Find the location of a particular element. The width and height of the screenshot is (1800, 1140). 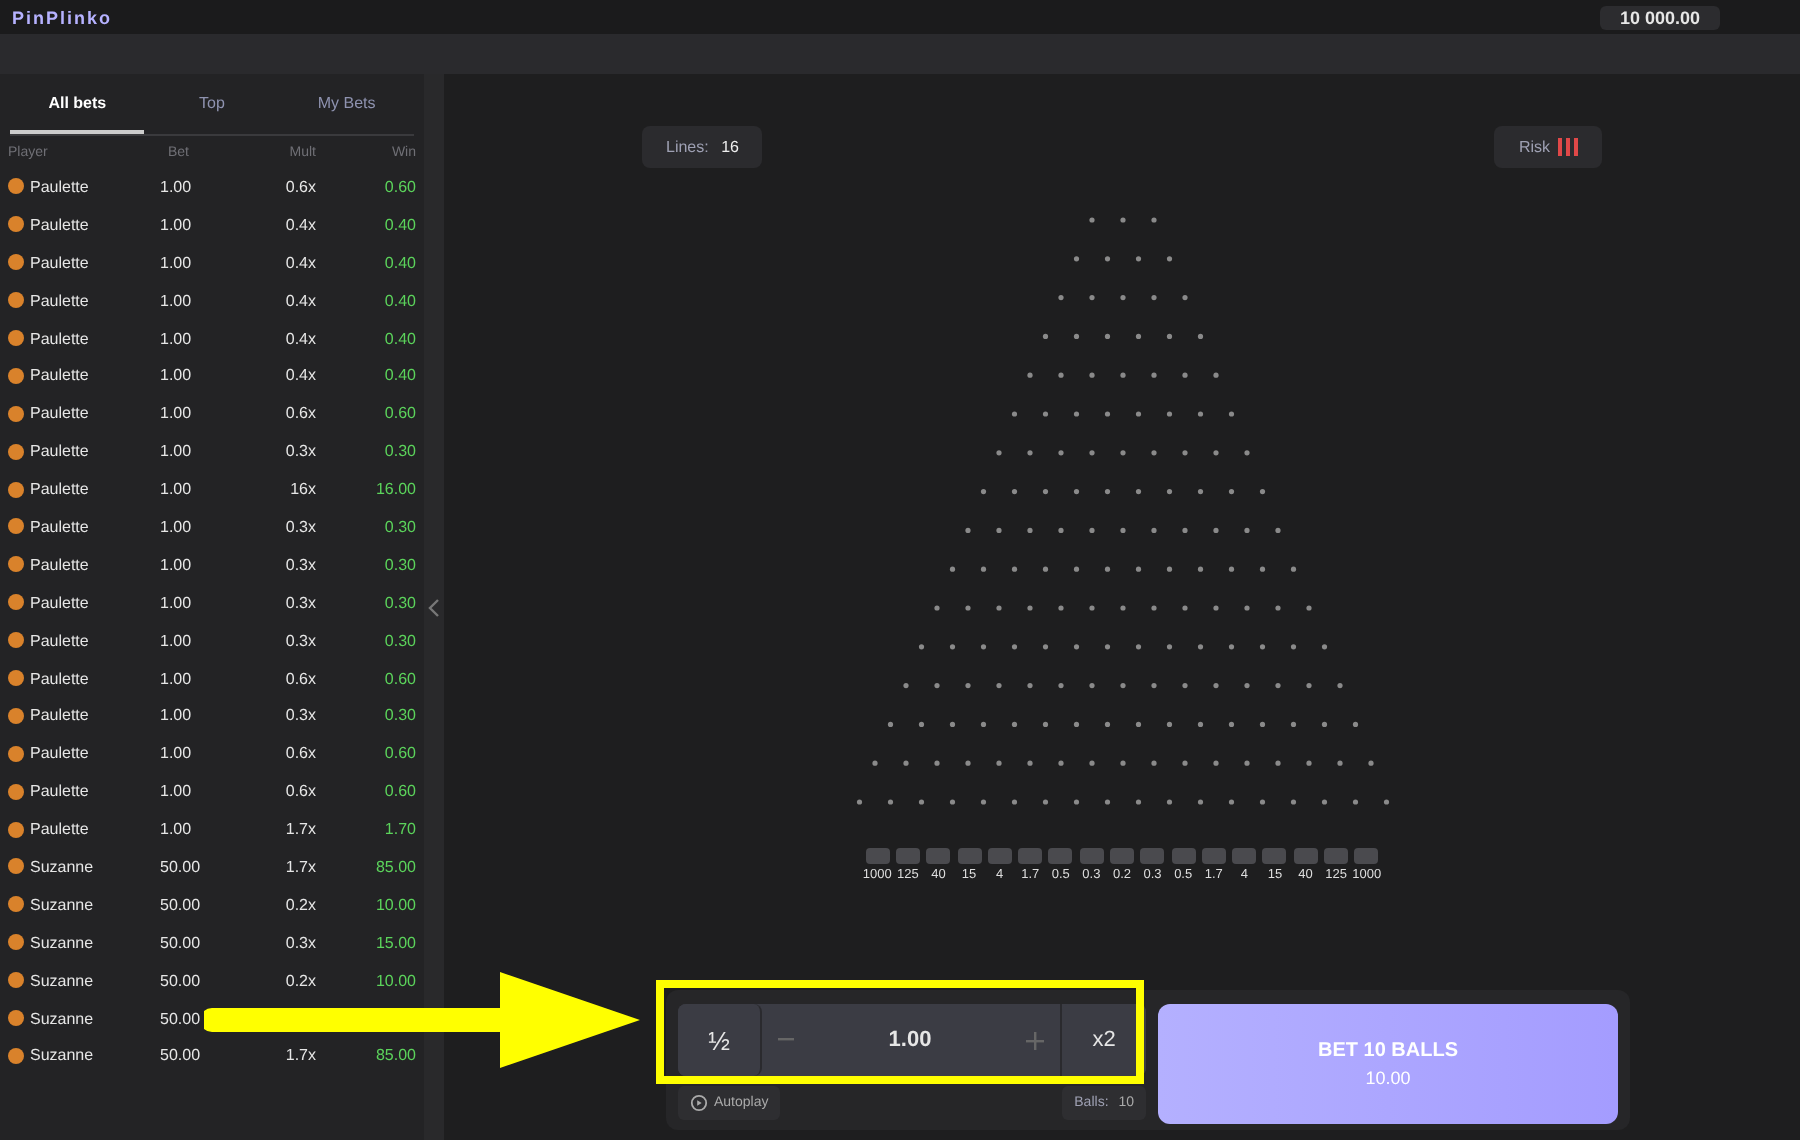

autoplay-icon is located at coordinates (699, 1103).